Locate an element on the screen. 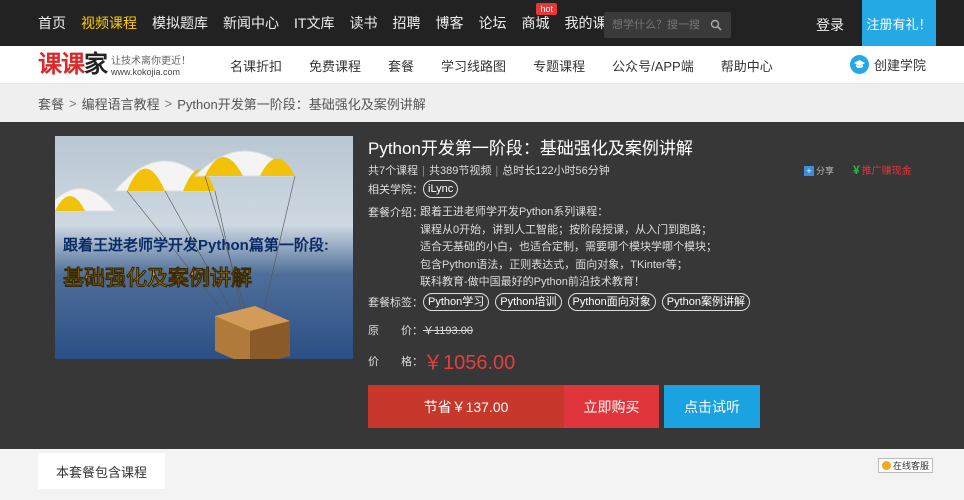  original-price-row: 原 价： ￥1193.00 is located at coordinates (420, 330).